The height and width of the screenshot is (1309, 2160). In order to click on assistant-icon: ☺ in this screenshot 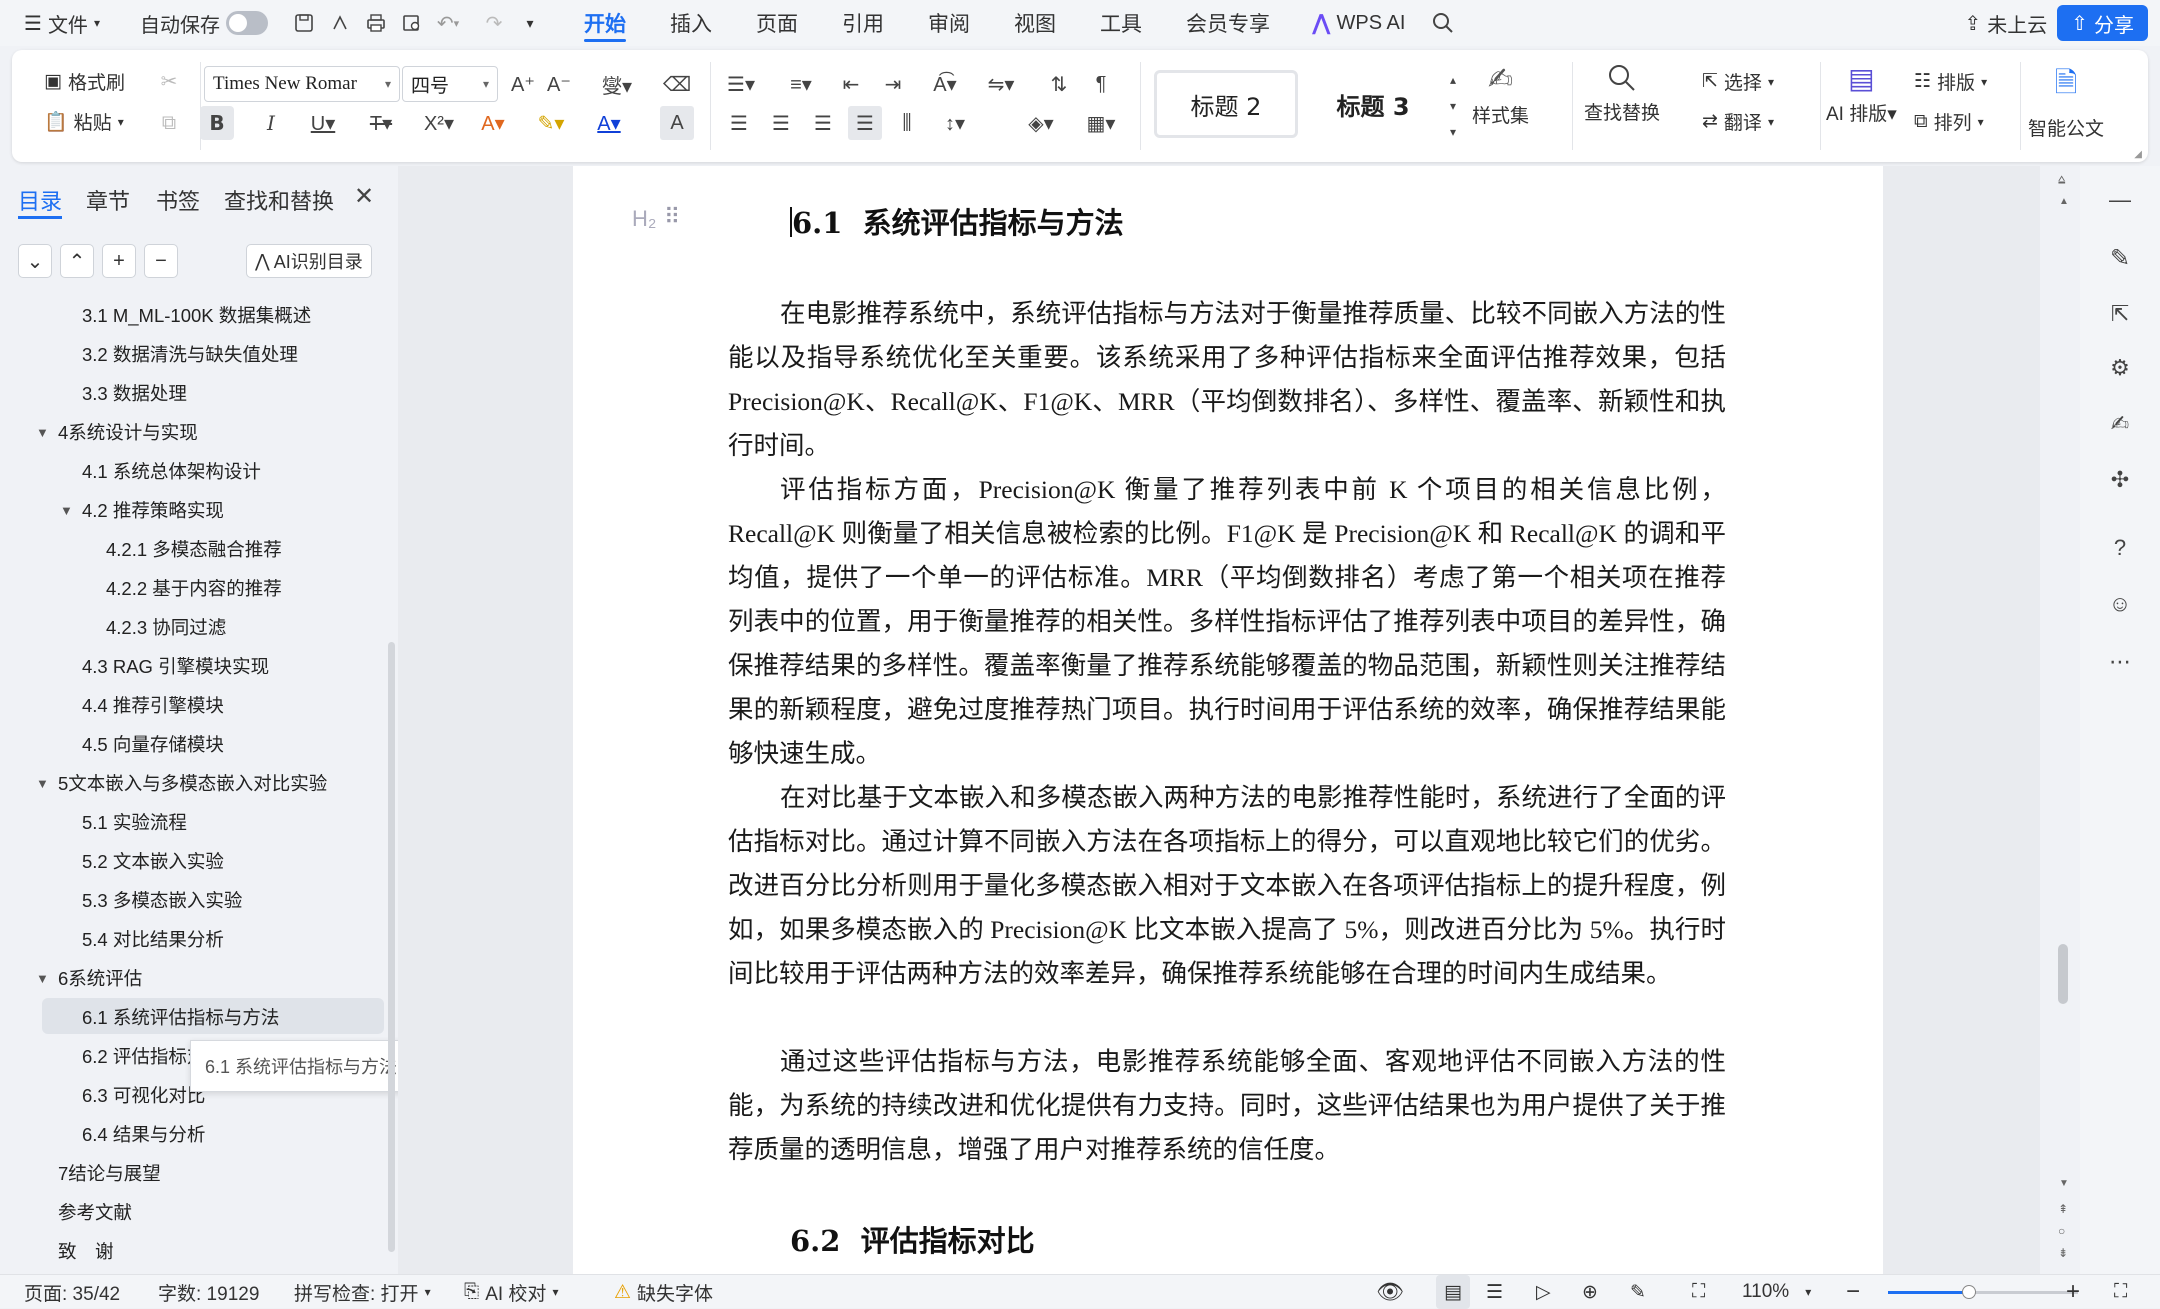, I will do `click(2120, 604)`.